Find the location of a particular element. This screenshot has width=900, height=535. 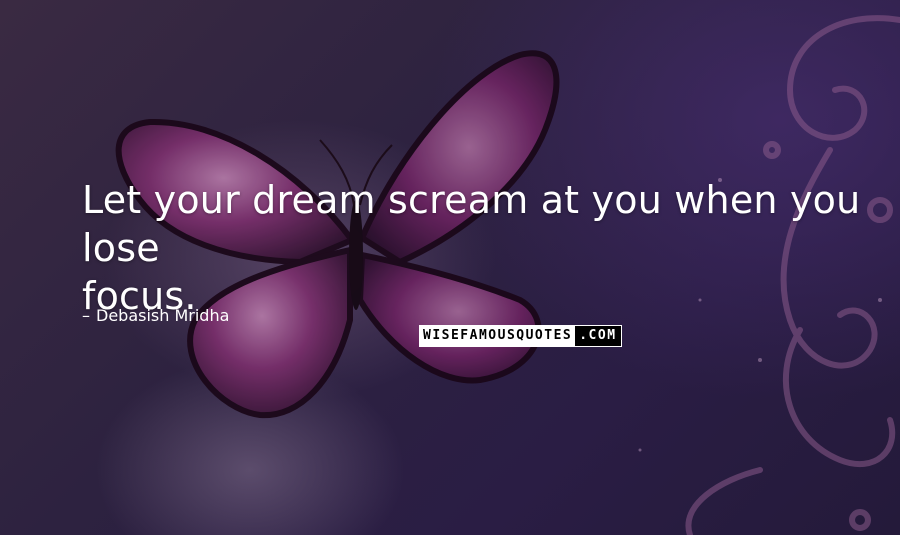

watermark-part-2: .COM is located at coordinates (598, 336).